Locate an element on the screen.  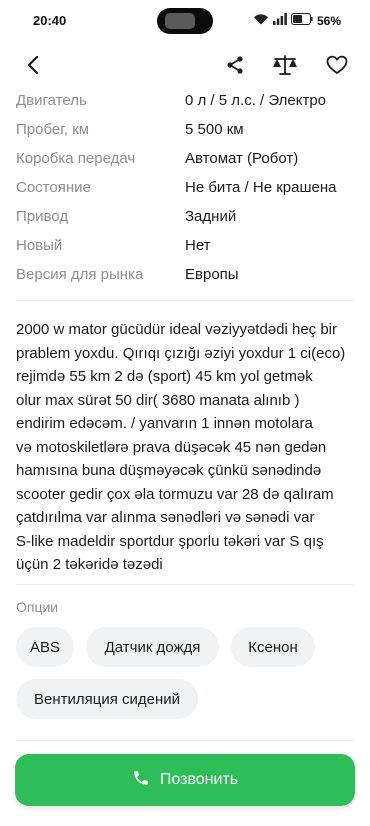
spec-value: Задний is located at coordinates (211, 216).